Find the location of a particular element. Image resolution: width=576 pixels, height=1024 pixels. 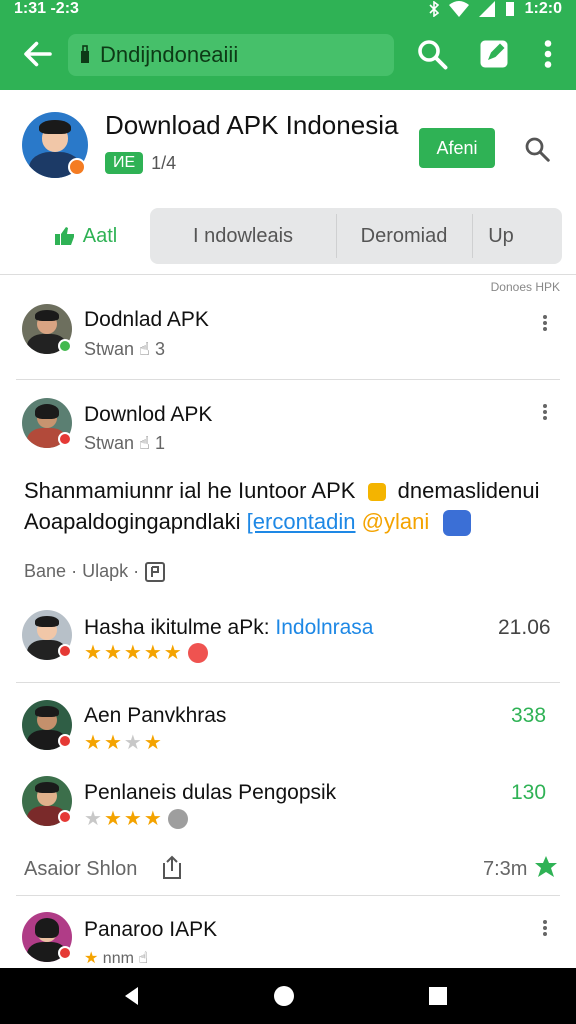

edit-icon is located at coordinates (494, 54).